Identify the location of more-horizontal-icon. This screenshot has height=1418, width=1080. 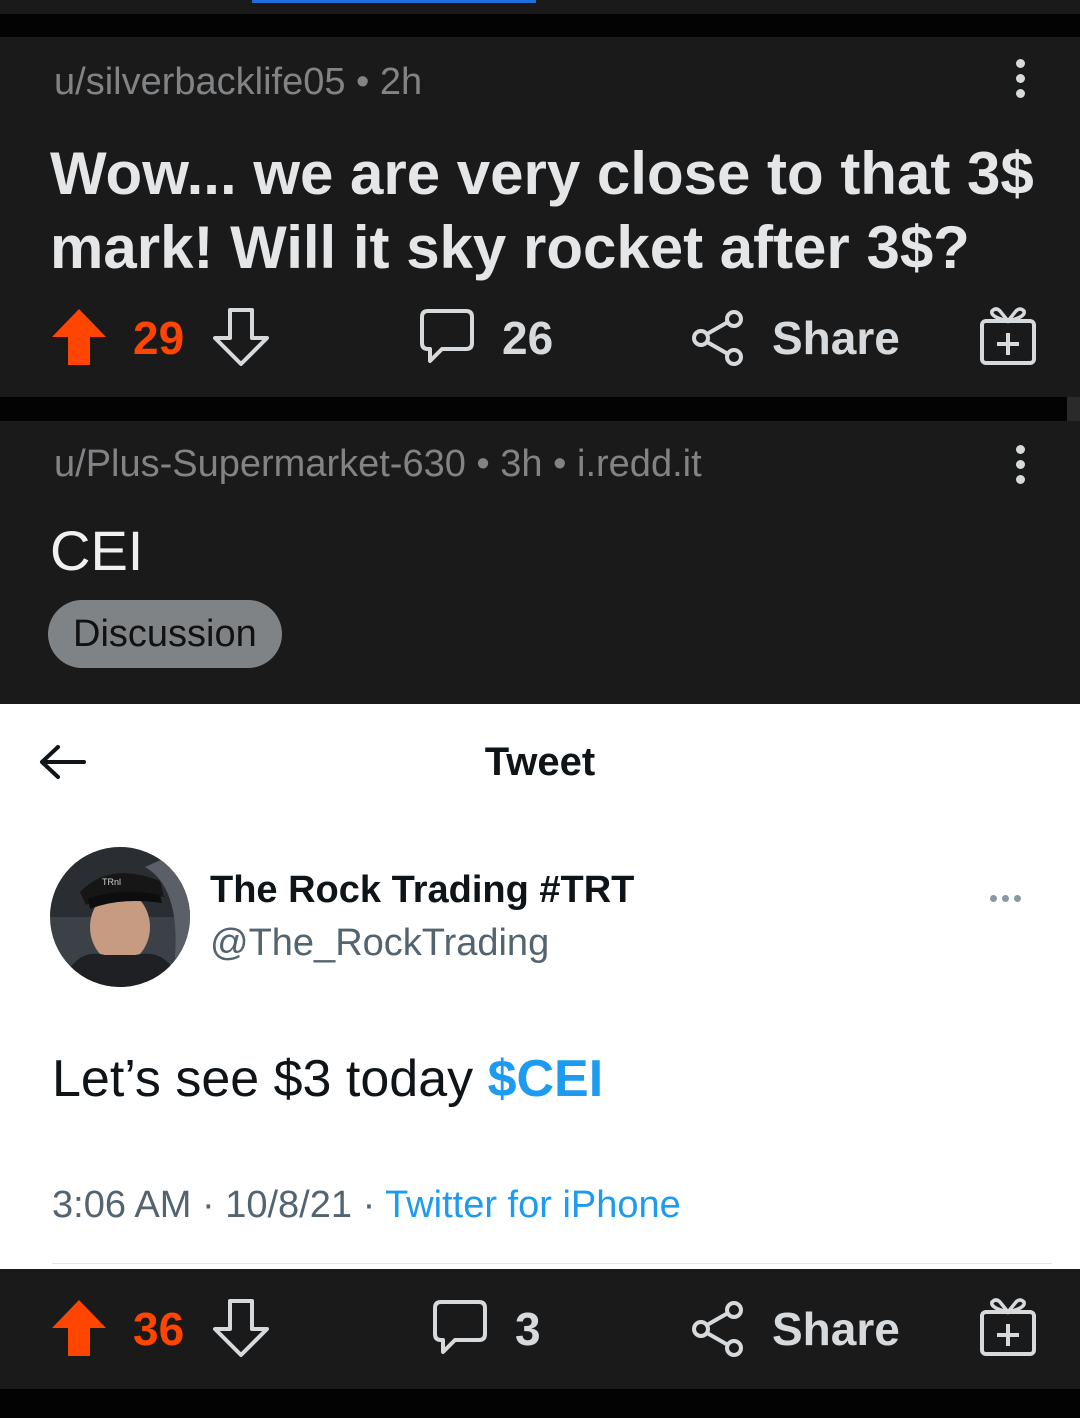
(1010, 895).